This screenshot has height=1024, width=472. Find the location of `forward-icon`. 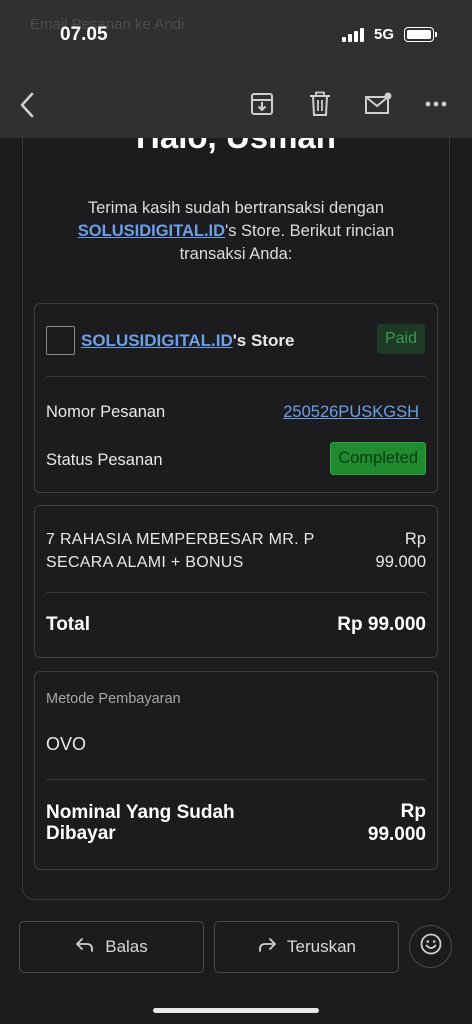

forward-icon is located at coordinates (267, 947).